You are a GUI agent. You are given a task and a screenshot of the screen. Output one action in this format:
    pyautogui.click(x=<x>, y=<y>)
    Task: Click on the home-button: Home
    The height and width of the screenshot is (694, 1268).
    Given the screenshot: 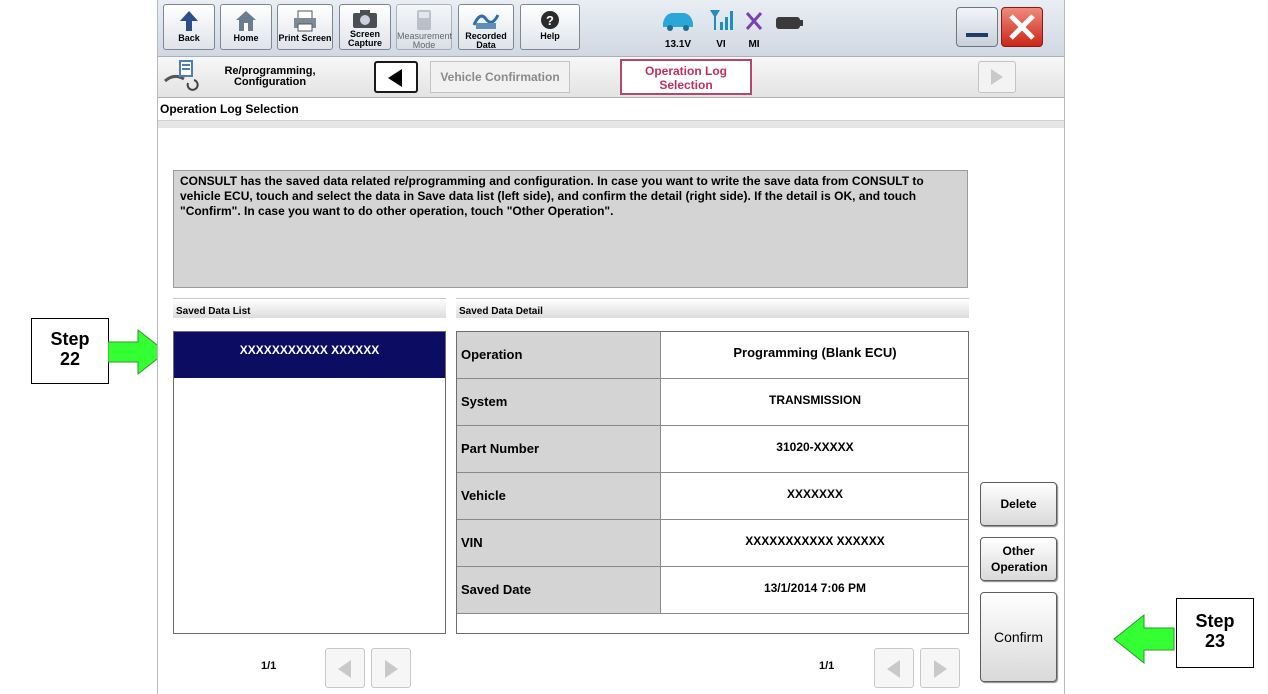 What is the action you would take?
    pyautogui.click(x=246, y=27)
    